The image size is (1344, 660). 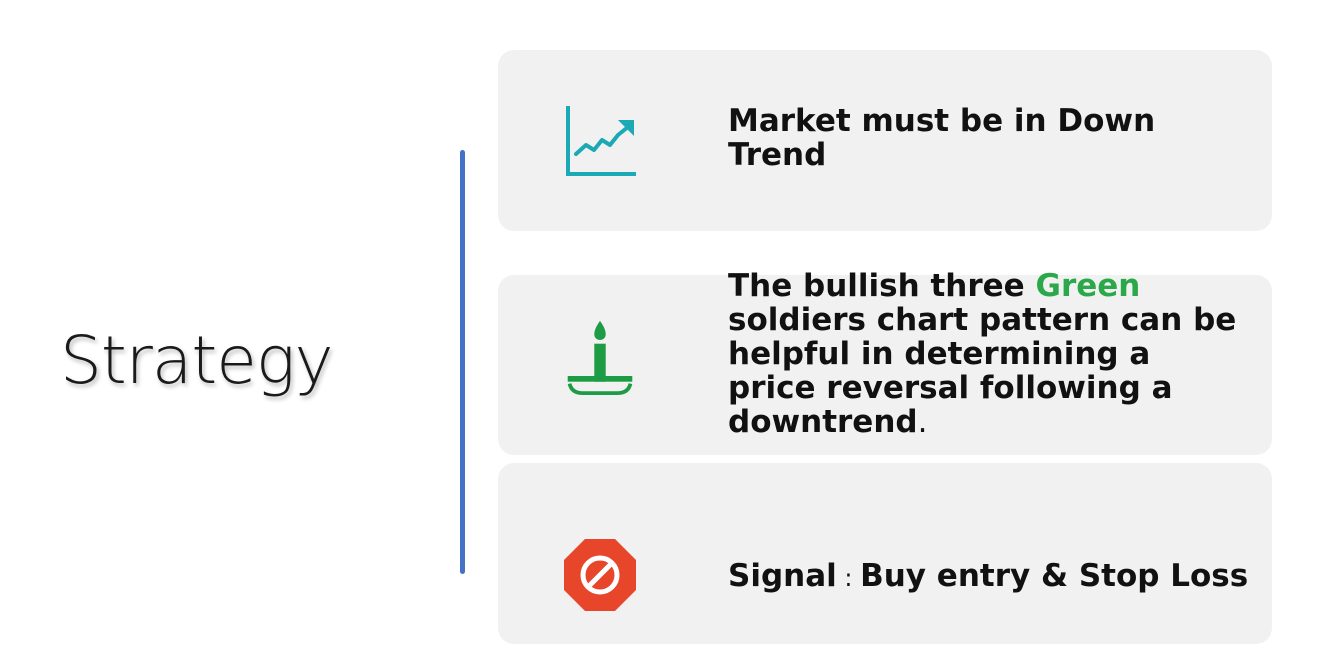 I want to click on signal-label: Signal, so click(x=782, y=576).